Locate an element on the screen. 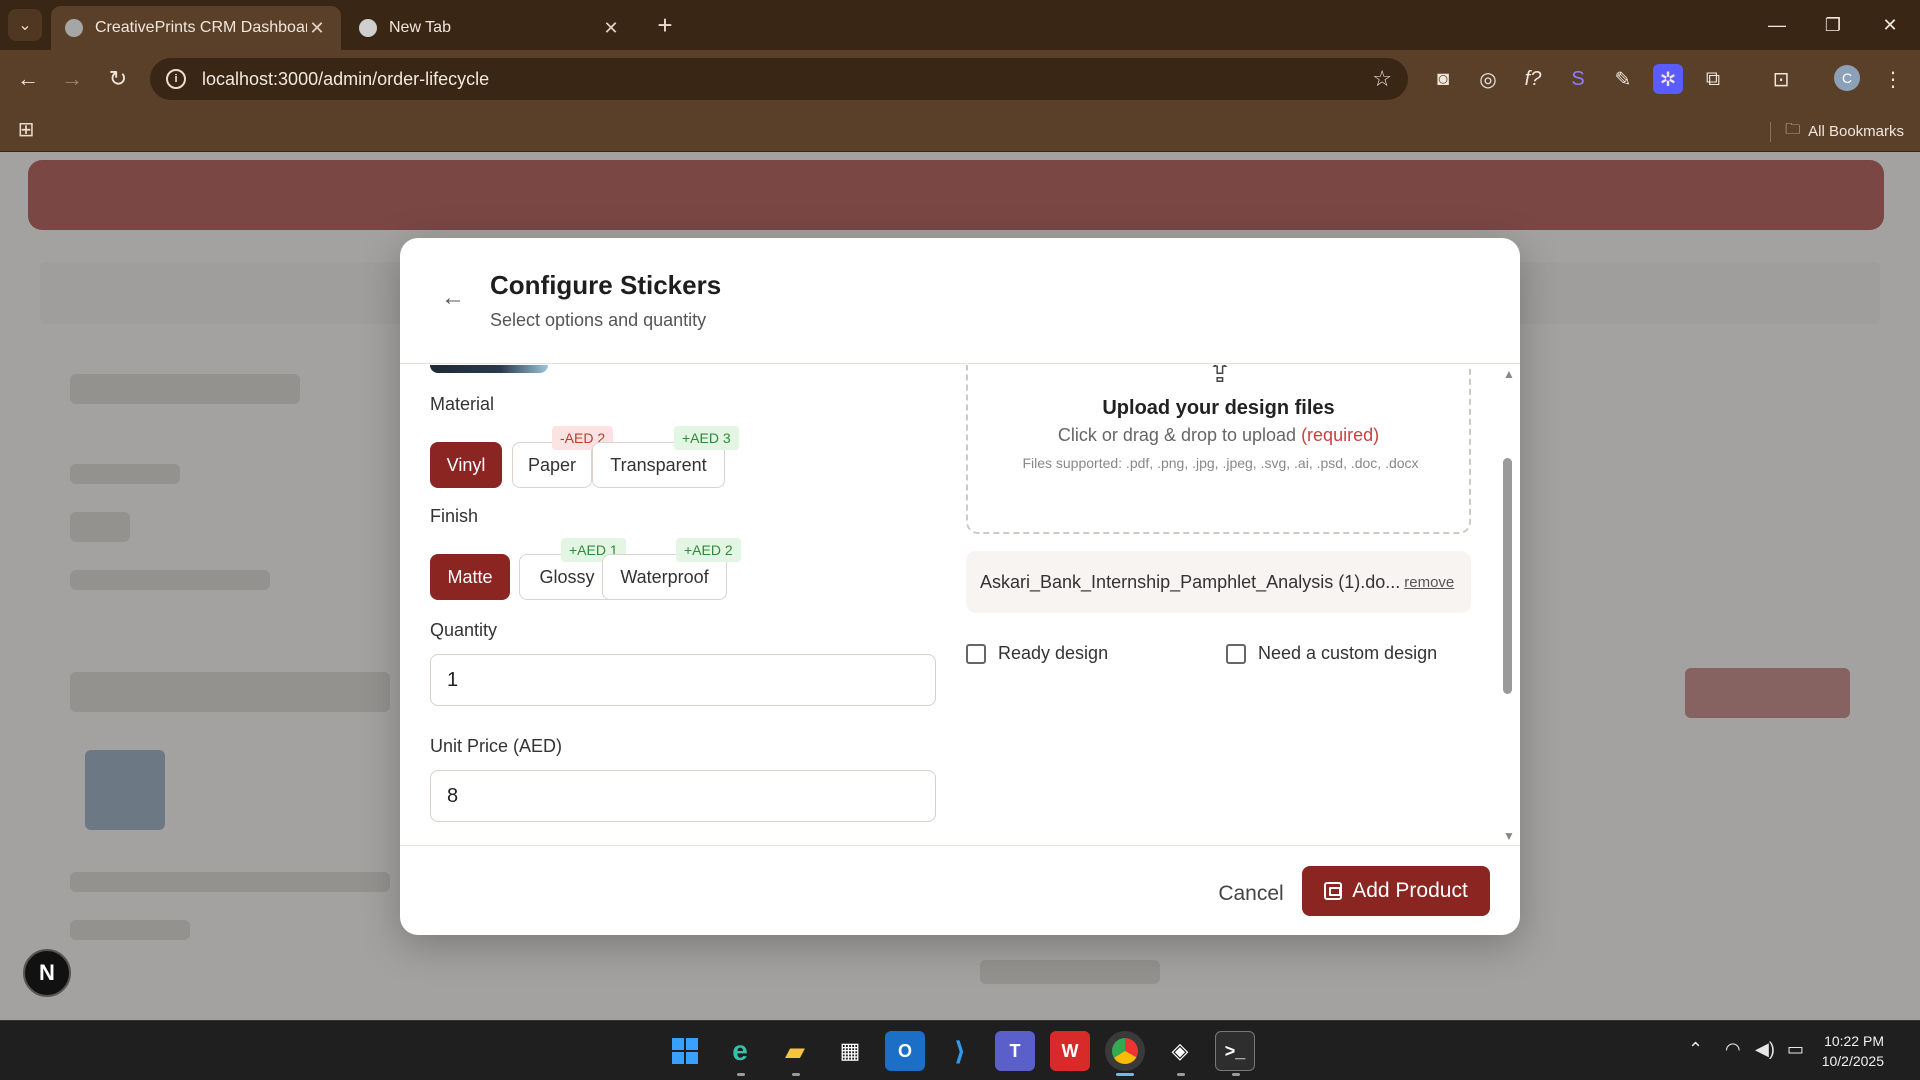 This screenshot has height=1080, width=1920. material-label: Material is located at coordinates (462, 404).